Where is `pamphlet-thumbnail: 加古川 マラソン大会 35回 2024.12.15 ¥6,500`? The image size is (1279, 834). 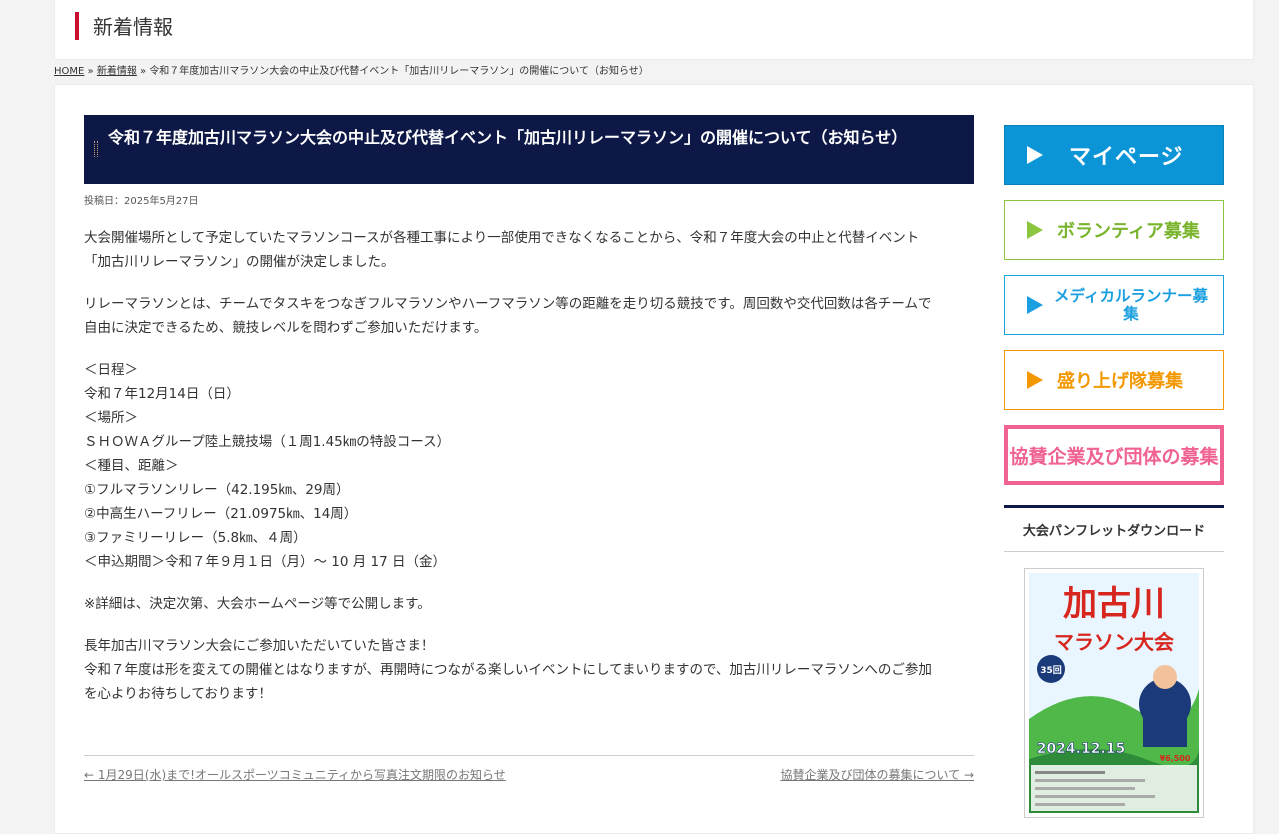
pamphlet-thumbnail: 加古川 マラソン大会 35回 2024.12.15 ¥6,500 is located at coordinates (1114, 693).